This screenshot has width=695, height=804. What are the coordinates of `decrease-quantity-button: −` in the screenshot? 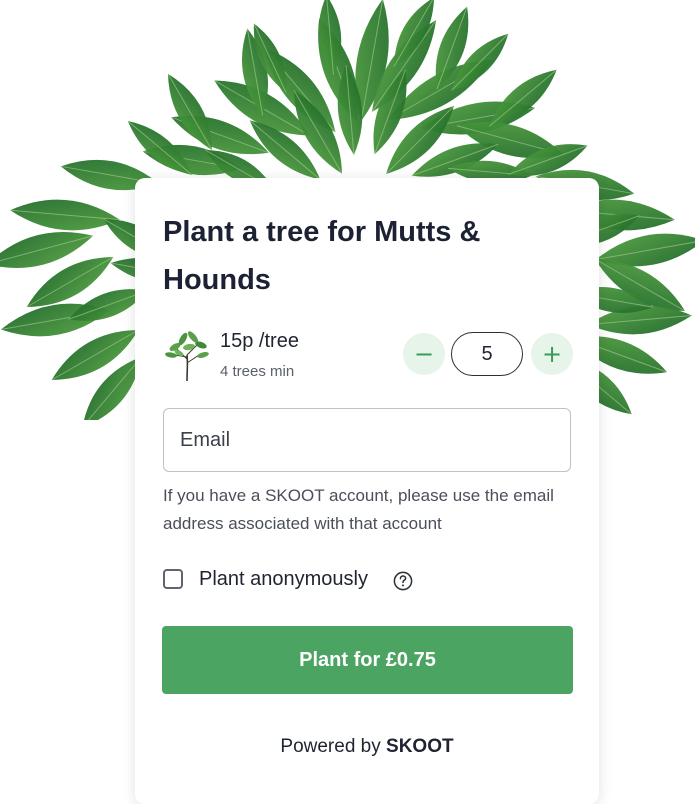 It's located at (424, 354).